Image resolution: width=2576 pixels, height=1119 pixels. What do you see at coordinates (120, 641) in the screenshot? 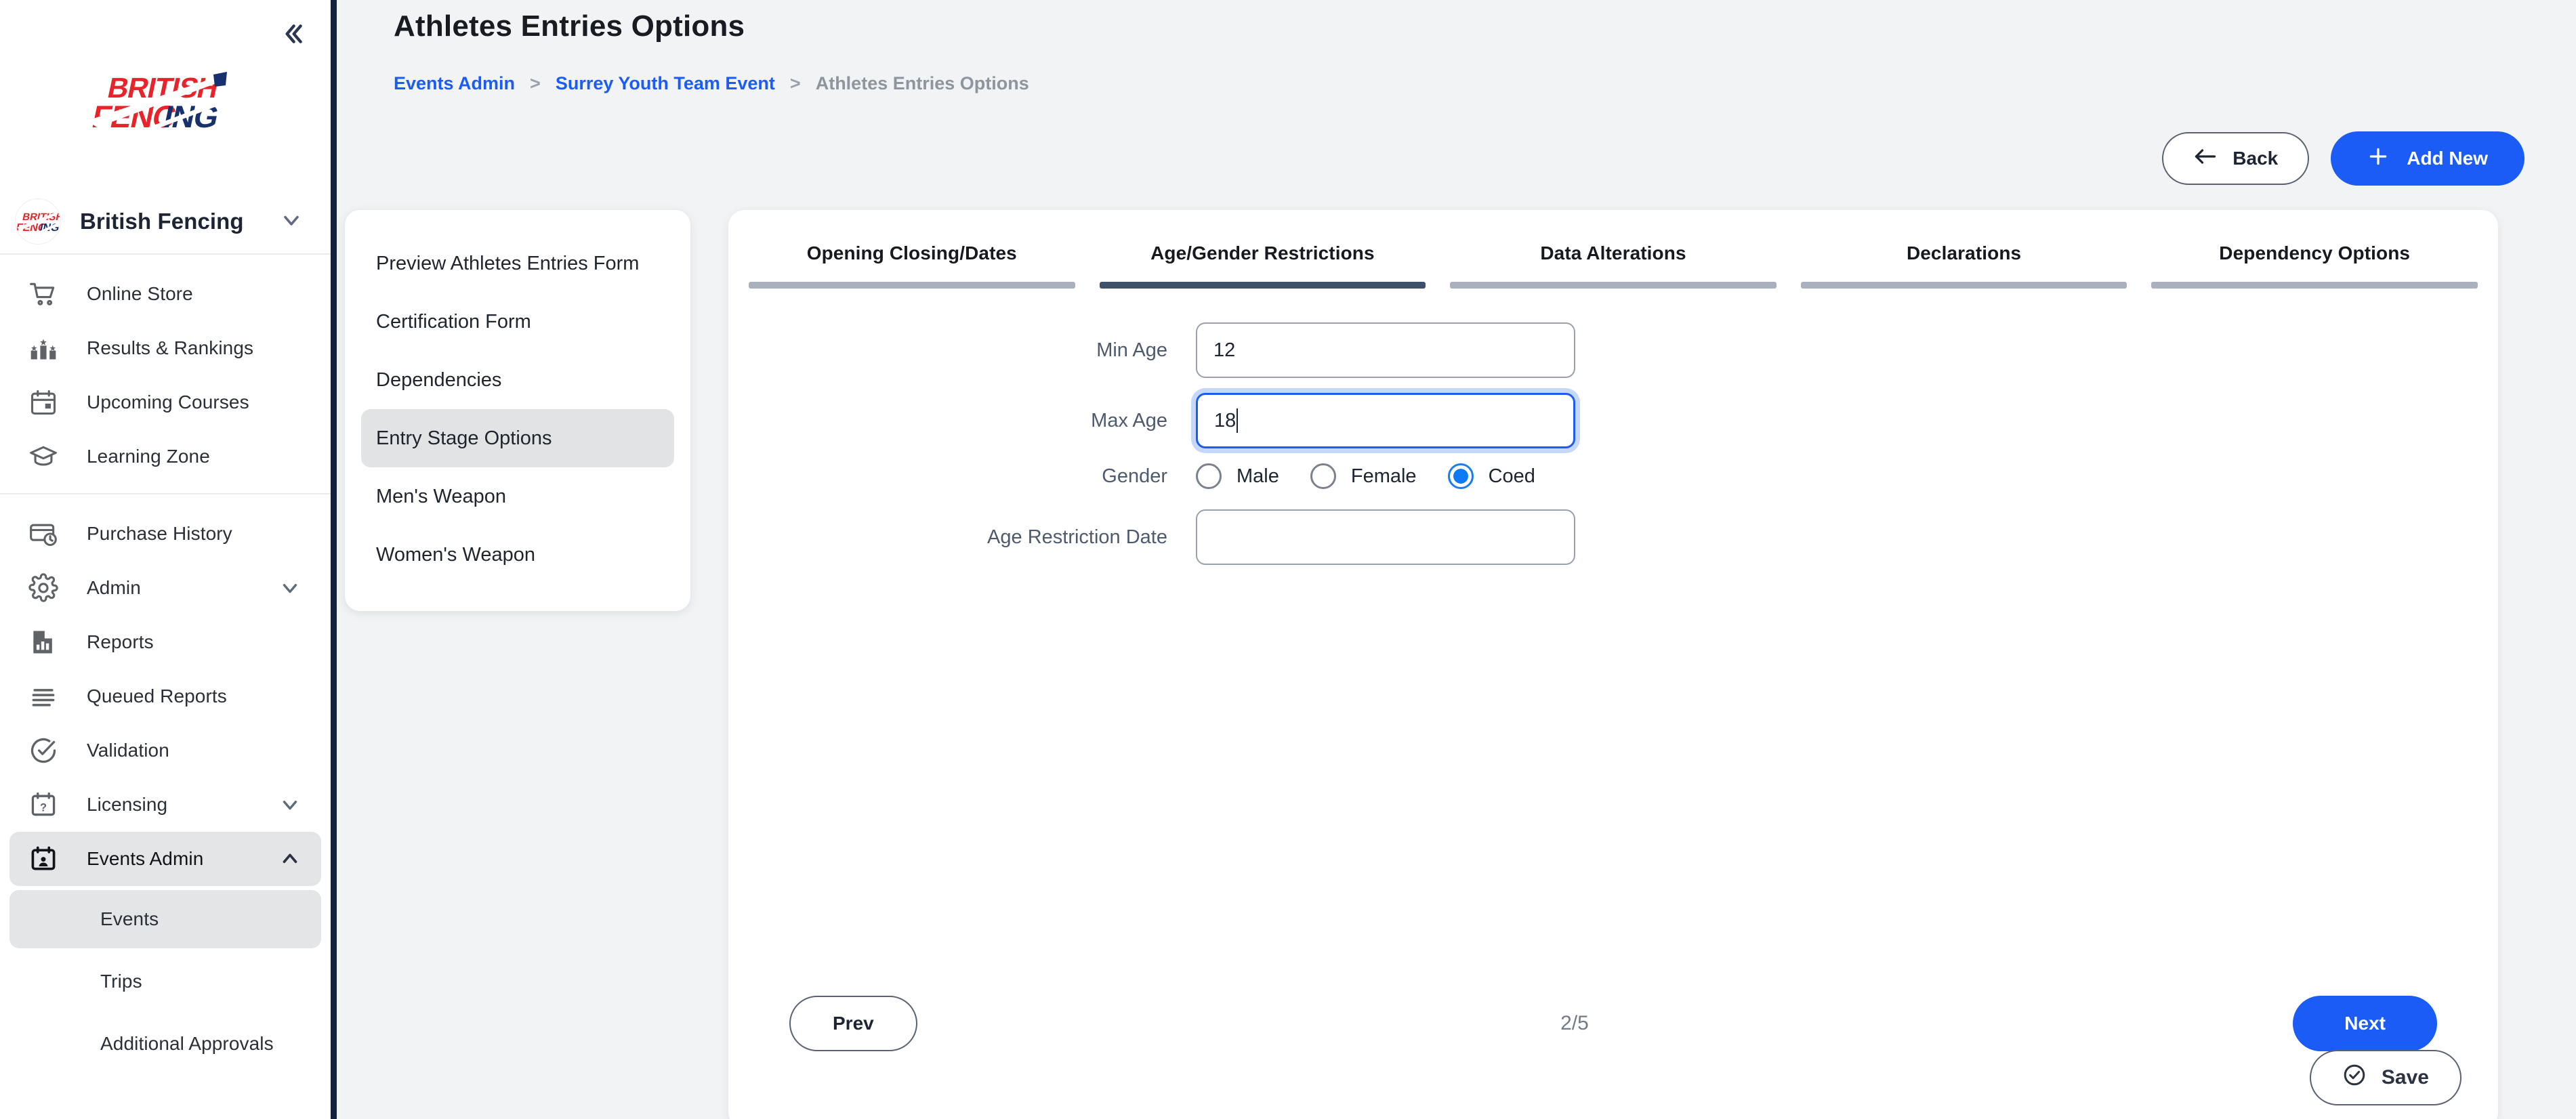
I see `sidebar-item-label: Reports` at bounding box center [120, 641].